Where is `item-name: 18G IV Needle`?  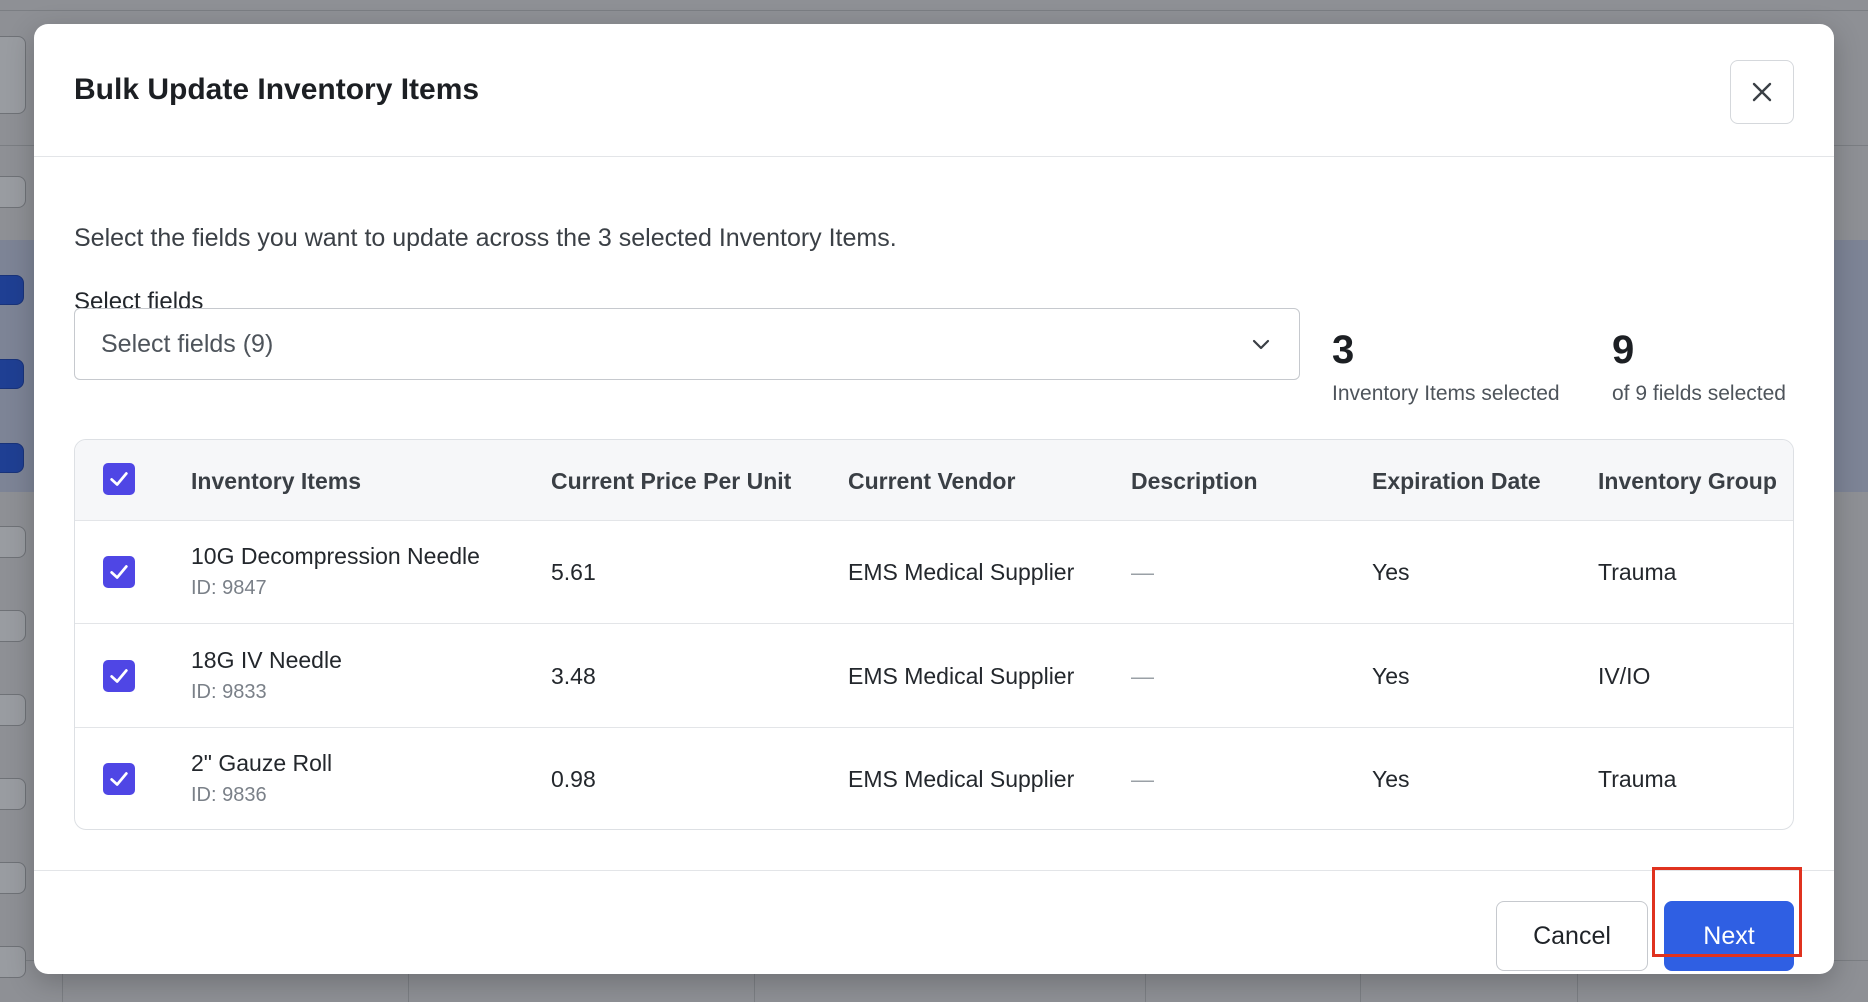 item-name: 18G IV Needle is located at coordinates (266, 660).